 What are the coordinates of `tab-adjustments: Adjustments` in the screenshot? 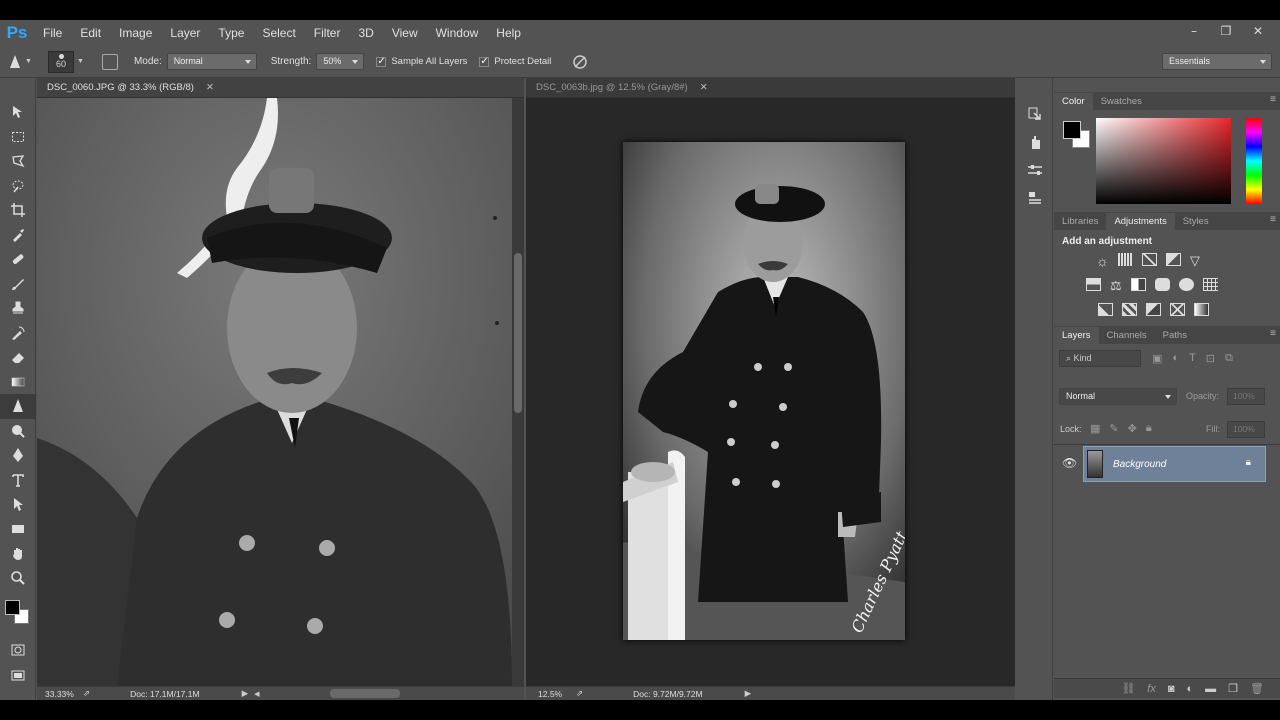 It's located at (1140, 221).